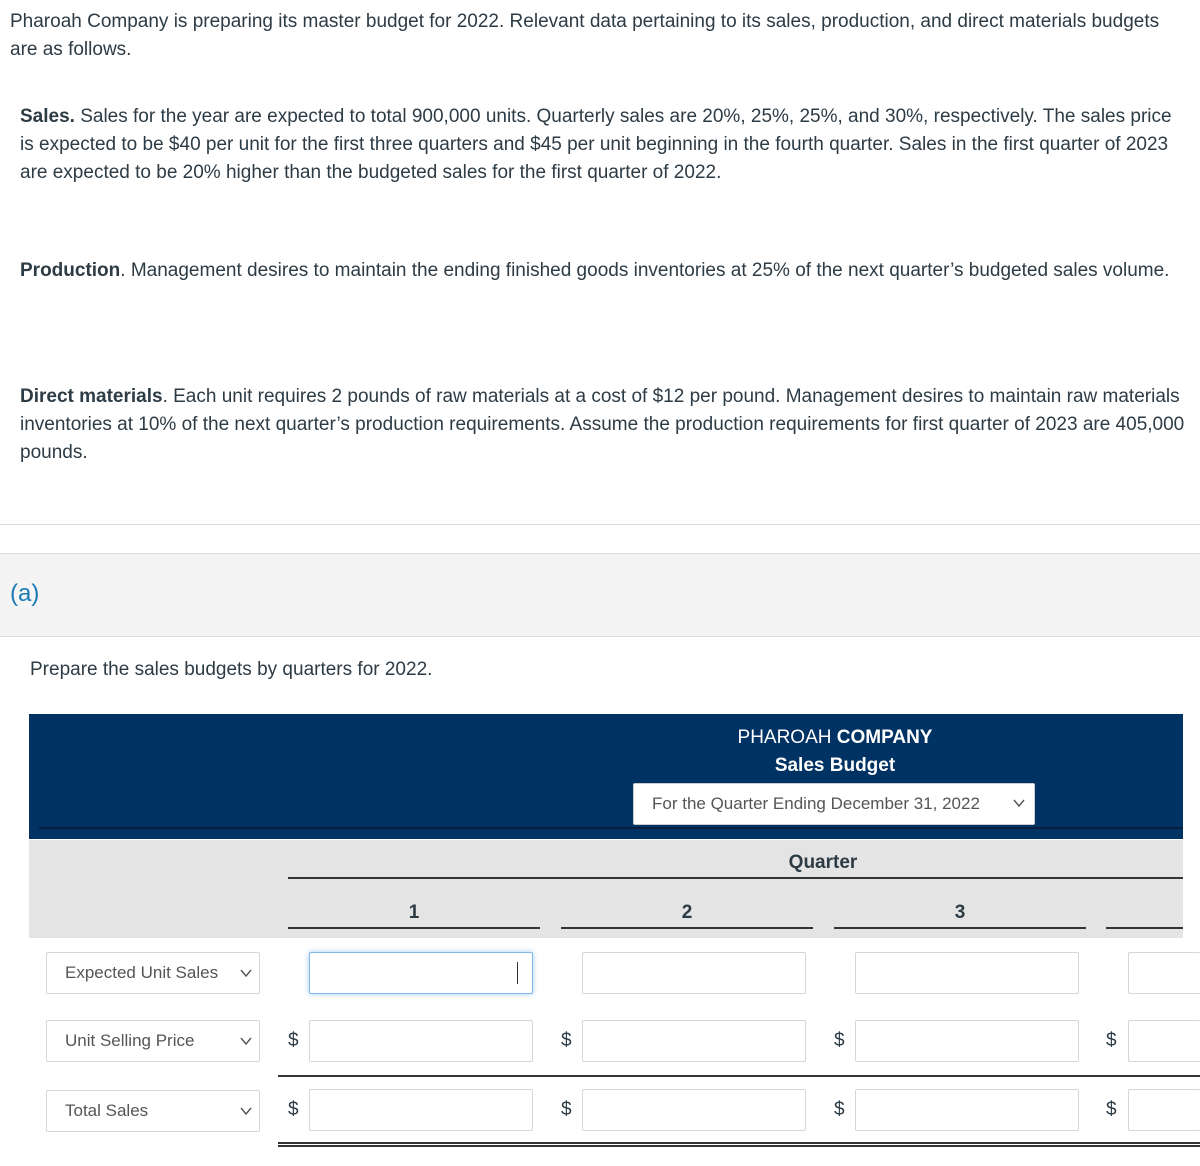 This screenshot has height=1166, width=1200. What do you see at coordinates (70, 270) in the screenshot?
I see `production-heading: Production` at bounding box center [70, 270].